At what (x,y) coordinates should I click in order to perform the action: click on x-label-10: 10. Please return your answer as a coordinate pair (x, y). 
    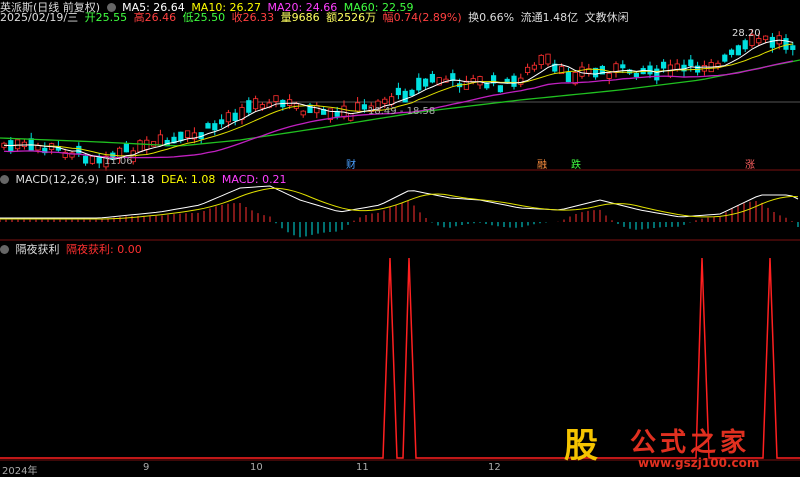
    Looking at the image, I should click on (256, 467).